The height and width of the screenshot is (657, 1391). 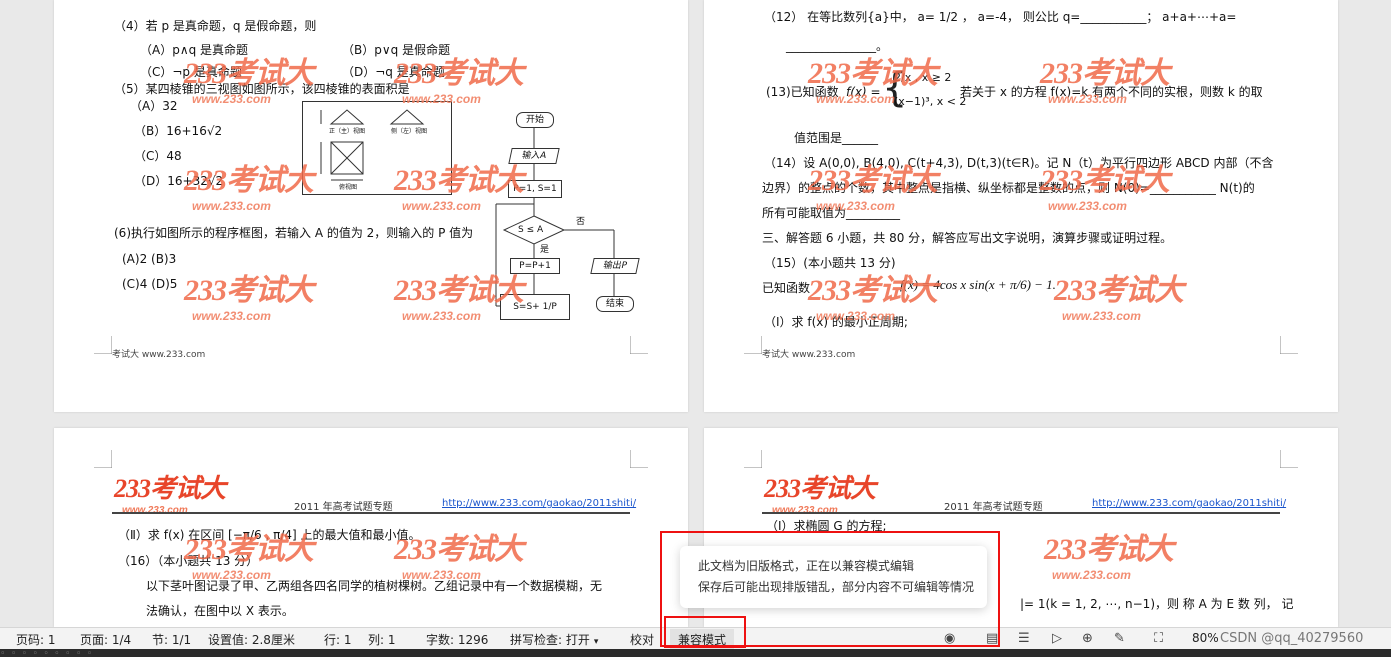 I want to click on top-view-label: 俯视图, so click(x=348, y=187).